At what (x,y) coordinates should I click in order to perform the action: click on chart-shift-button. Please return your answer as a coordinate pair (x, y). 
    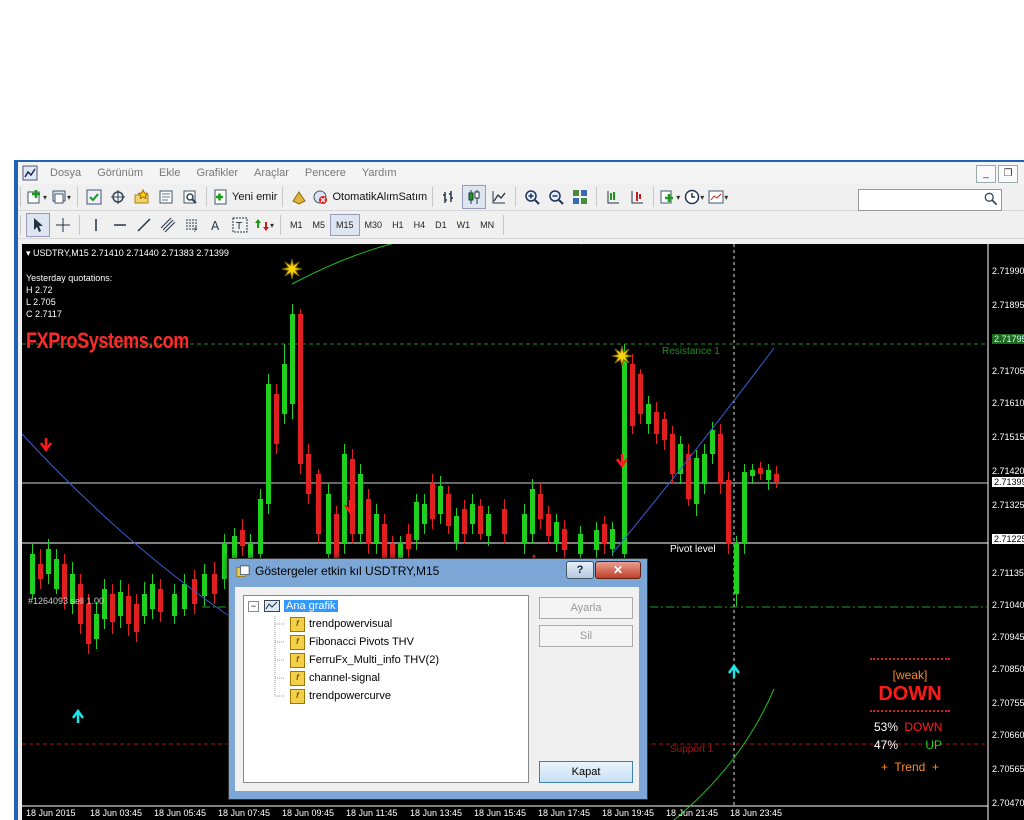
    Looking at the image, I should click on (613, 197).